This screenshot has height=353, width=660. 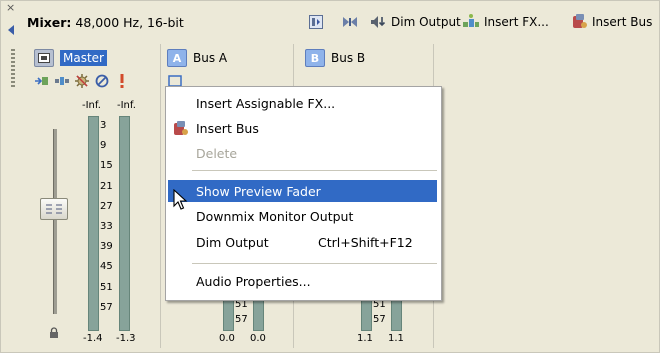 What do you see at coordinates (396, 338) in the screenshot?
I see `bus-b-level-right: 1.1` at bounding box center [396, 338].